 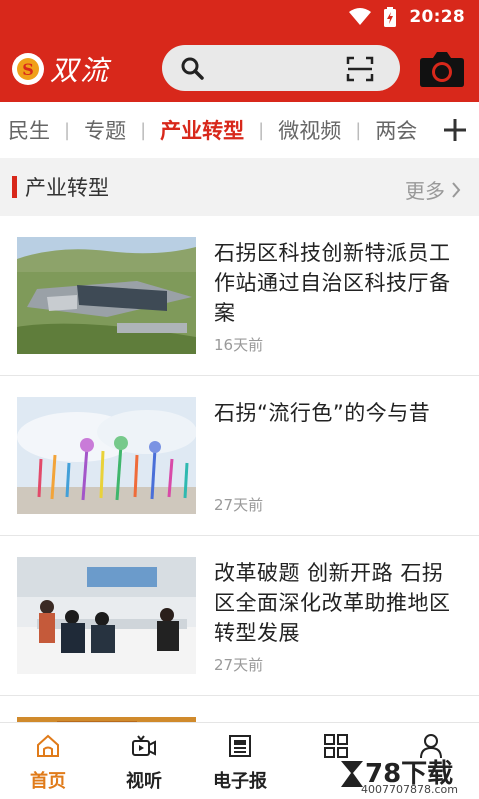 I want to click on watermark: 78下载 4007707878.com, so click(x=409, y=778).